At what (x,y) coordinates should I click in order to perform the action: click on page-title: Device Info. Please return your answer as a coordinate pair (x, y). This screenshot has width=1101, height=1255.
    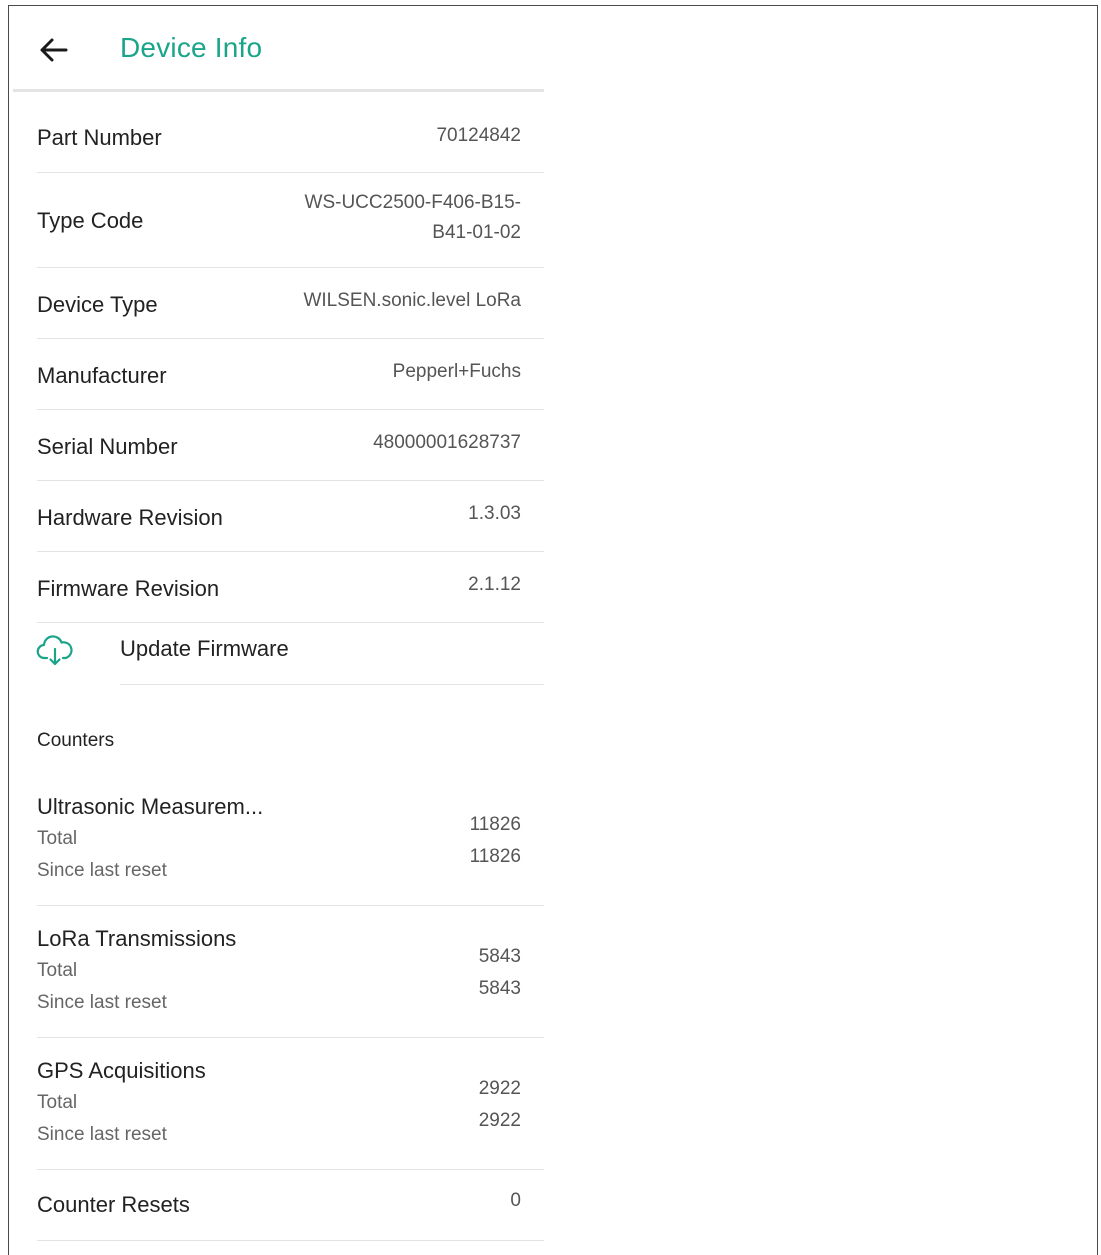
    Looking at the image, I should click on (191, 47).